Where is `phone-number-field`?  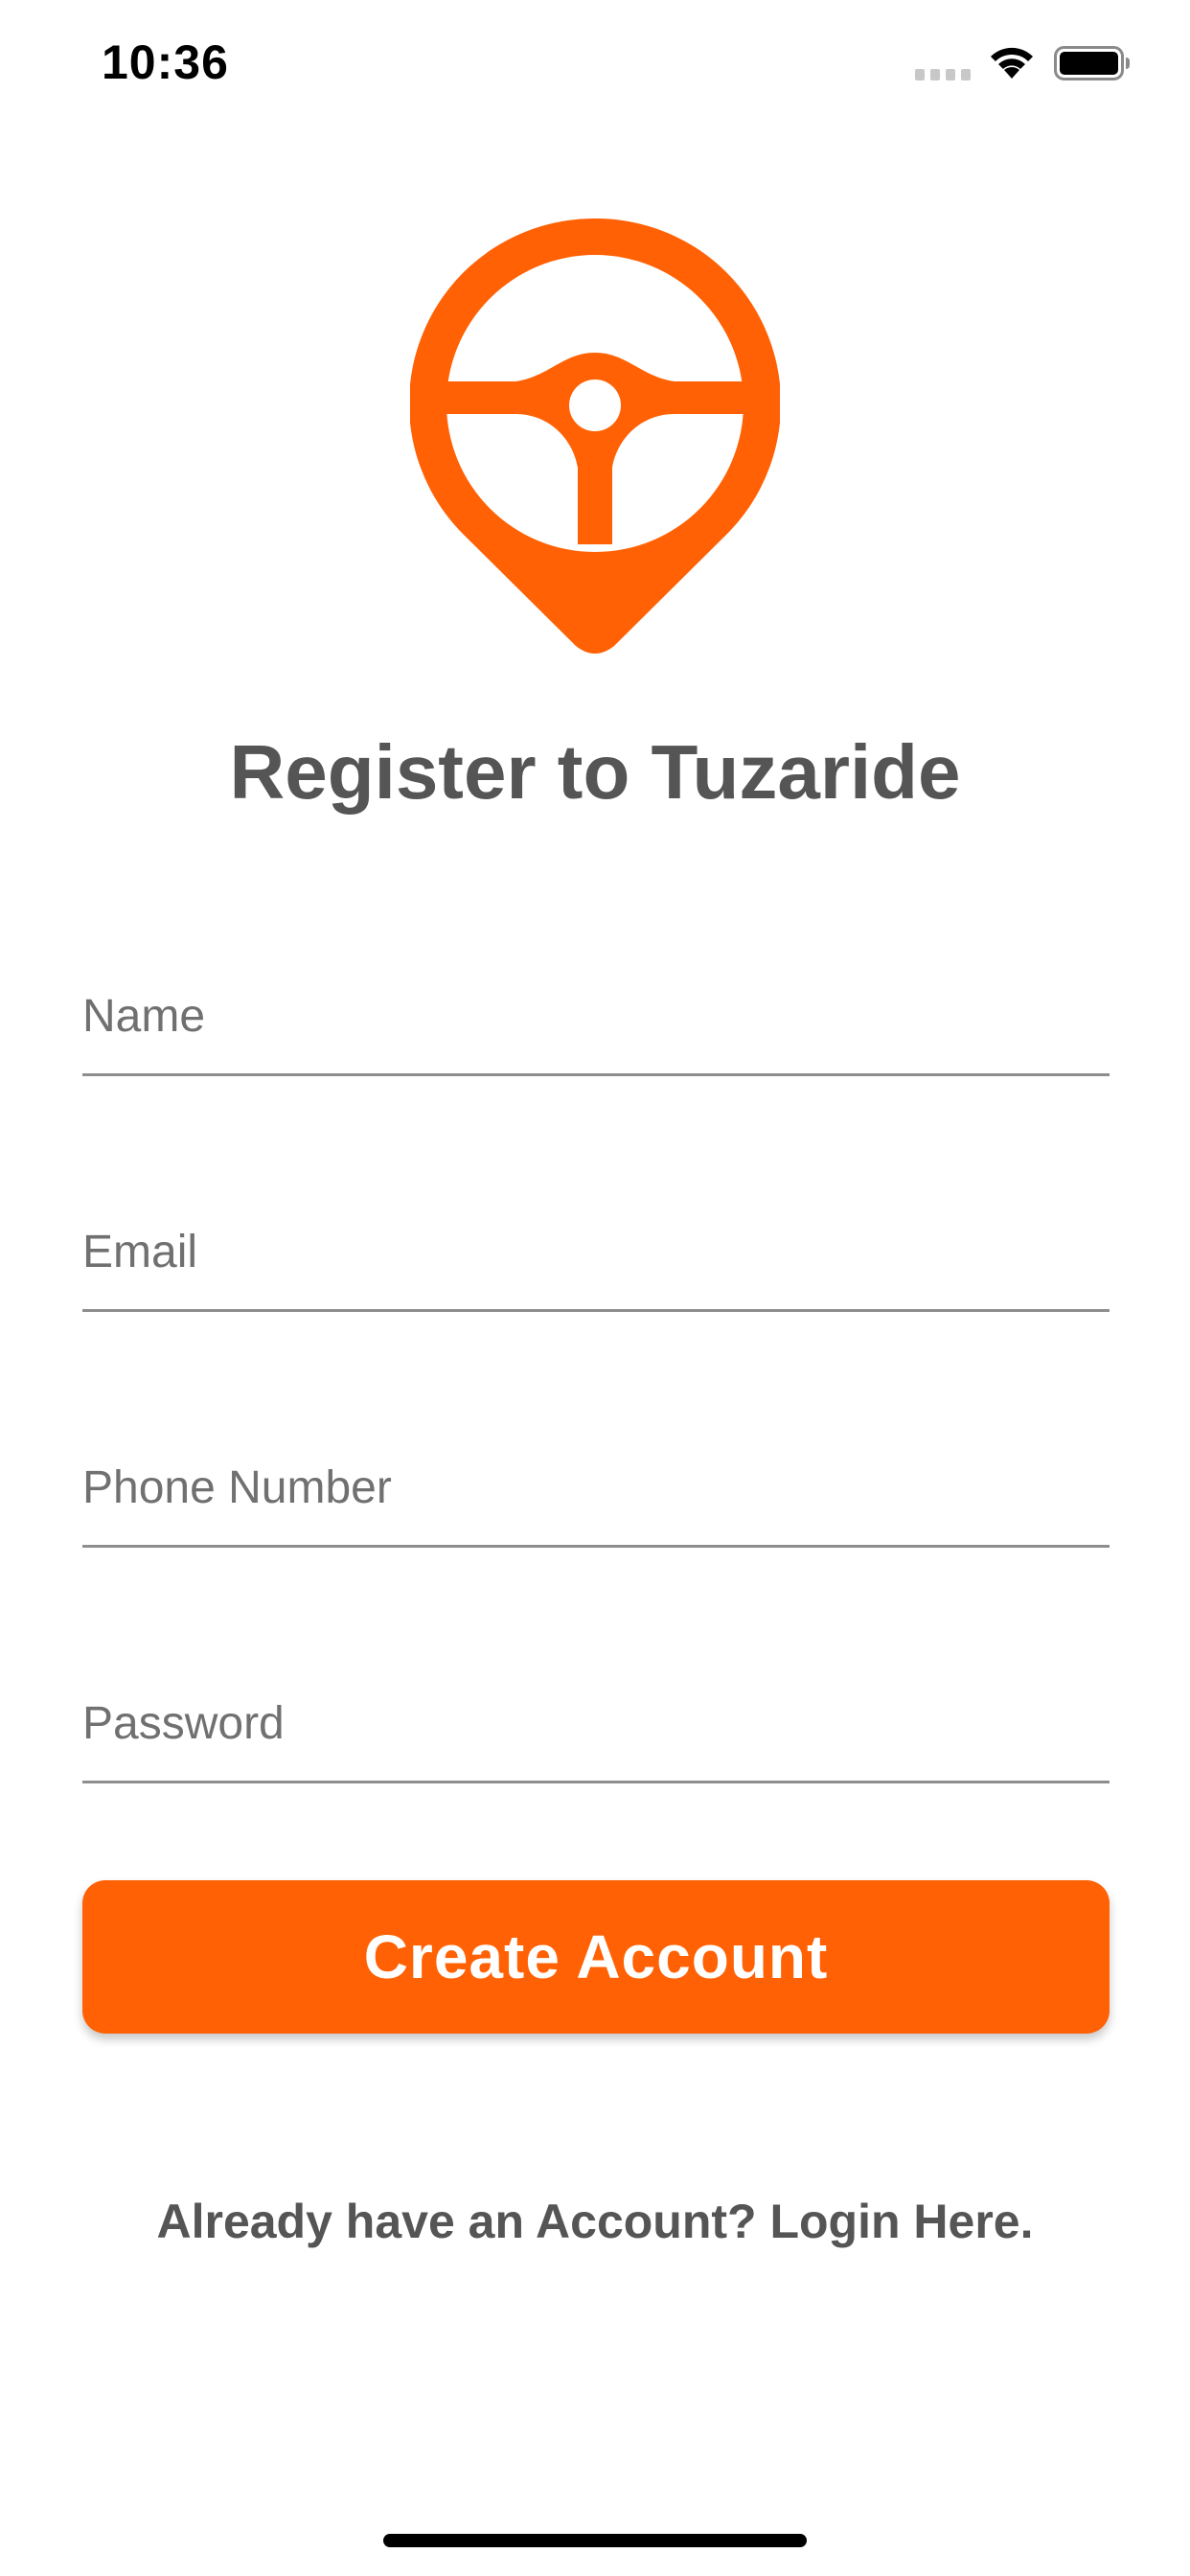 phone-number-field is located at coordinates (596, 1489).